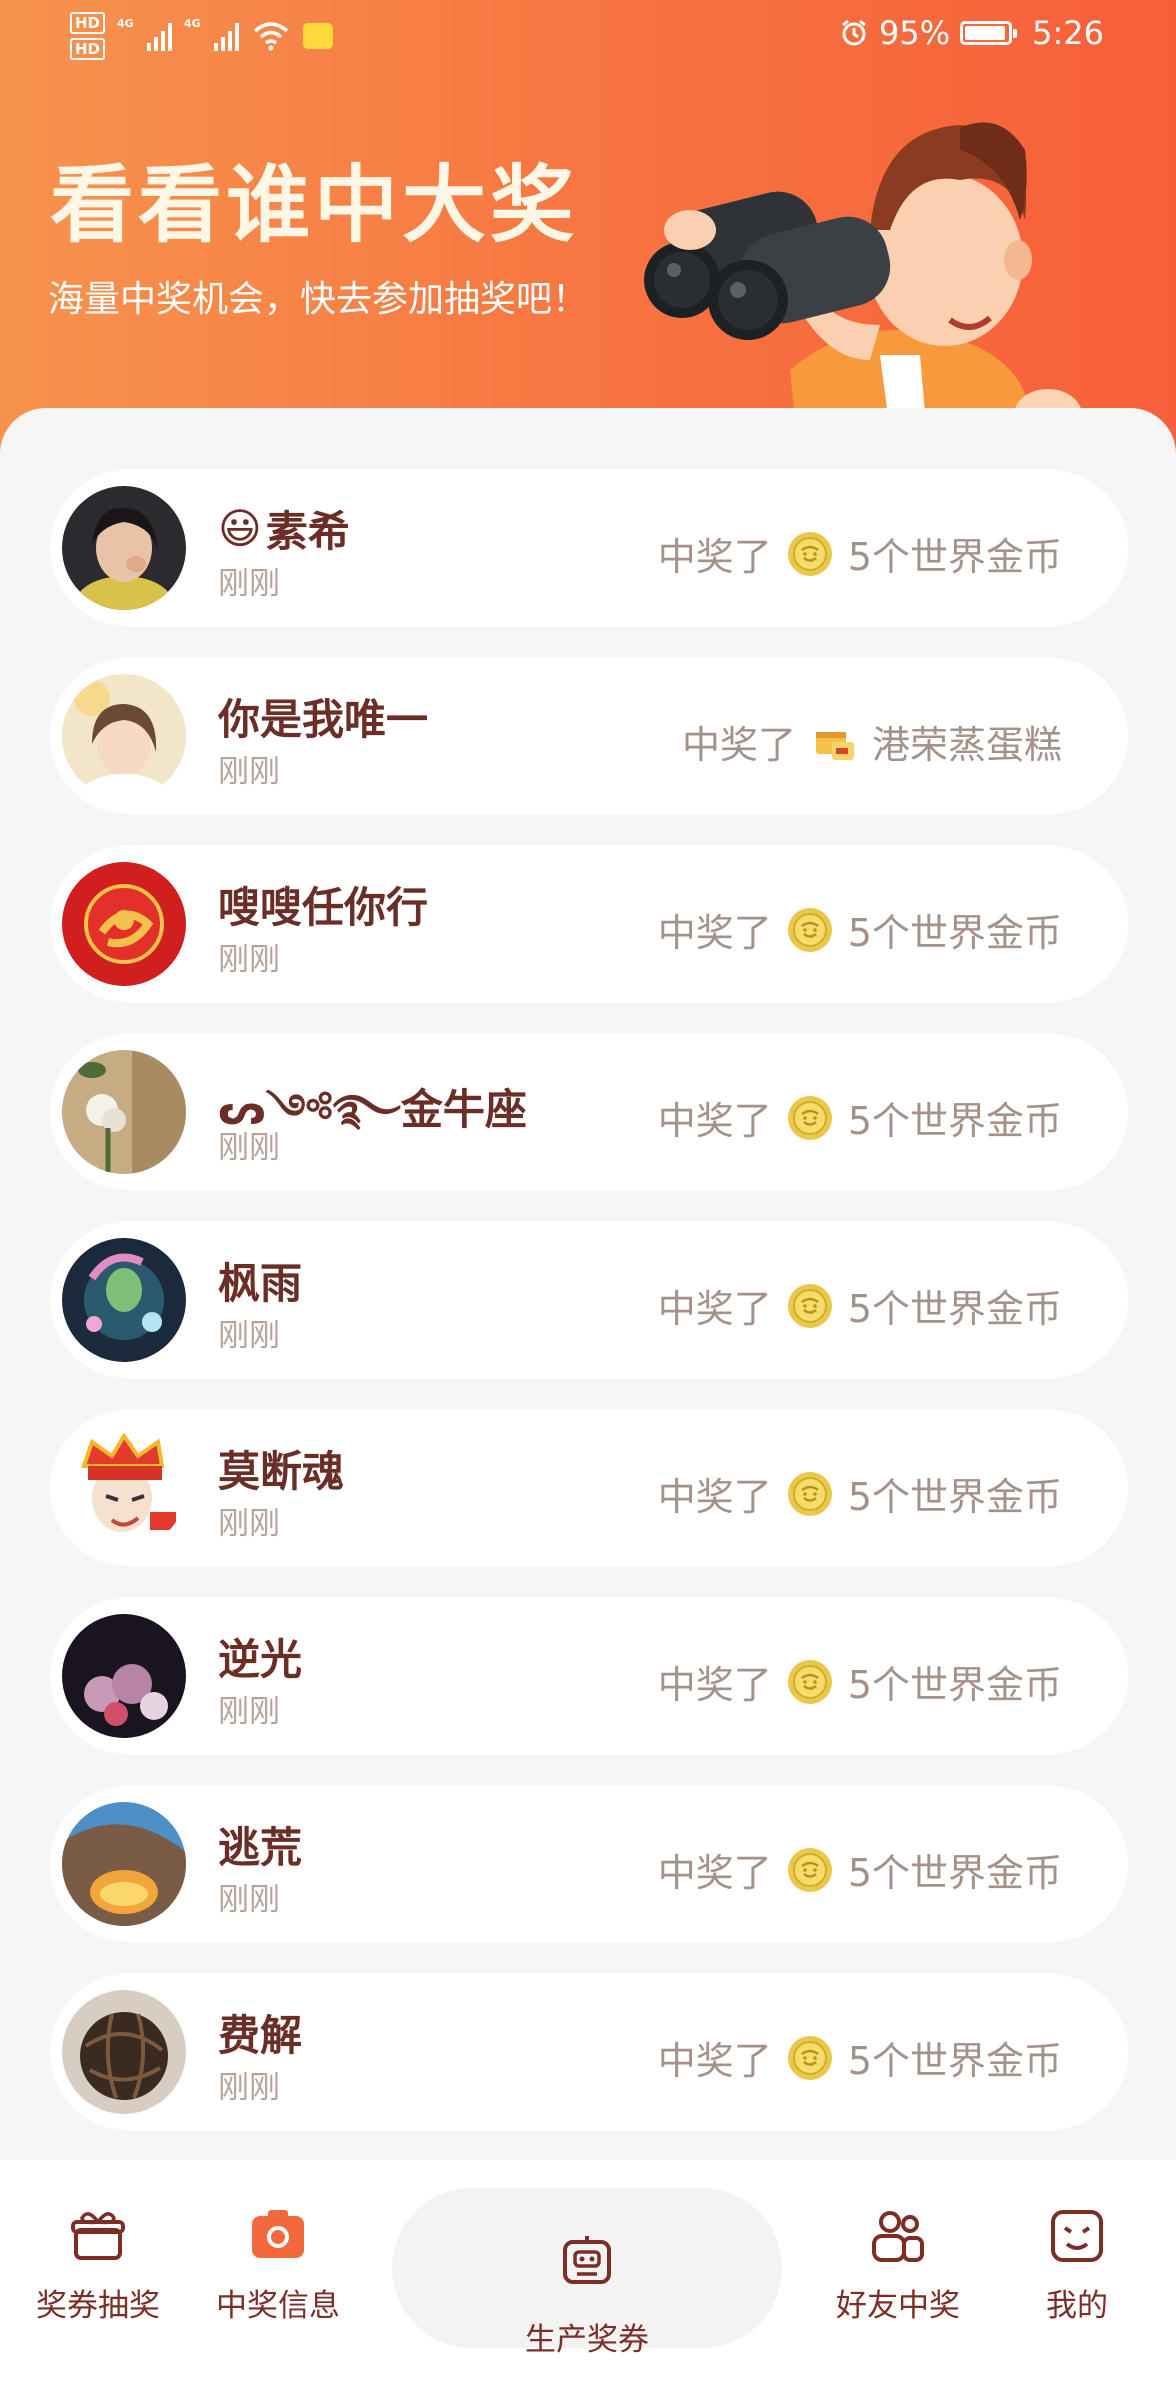  What do you see at coordinates (260, 1283) in the screenshot?
I see `winner-name: 枫雨` at bounding box center [260, 1283].